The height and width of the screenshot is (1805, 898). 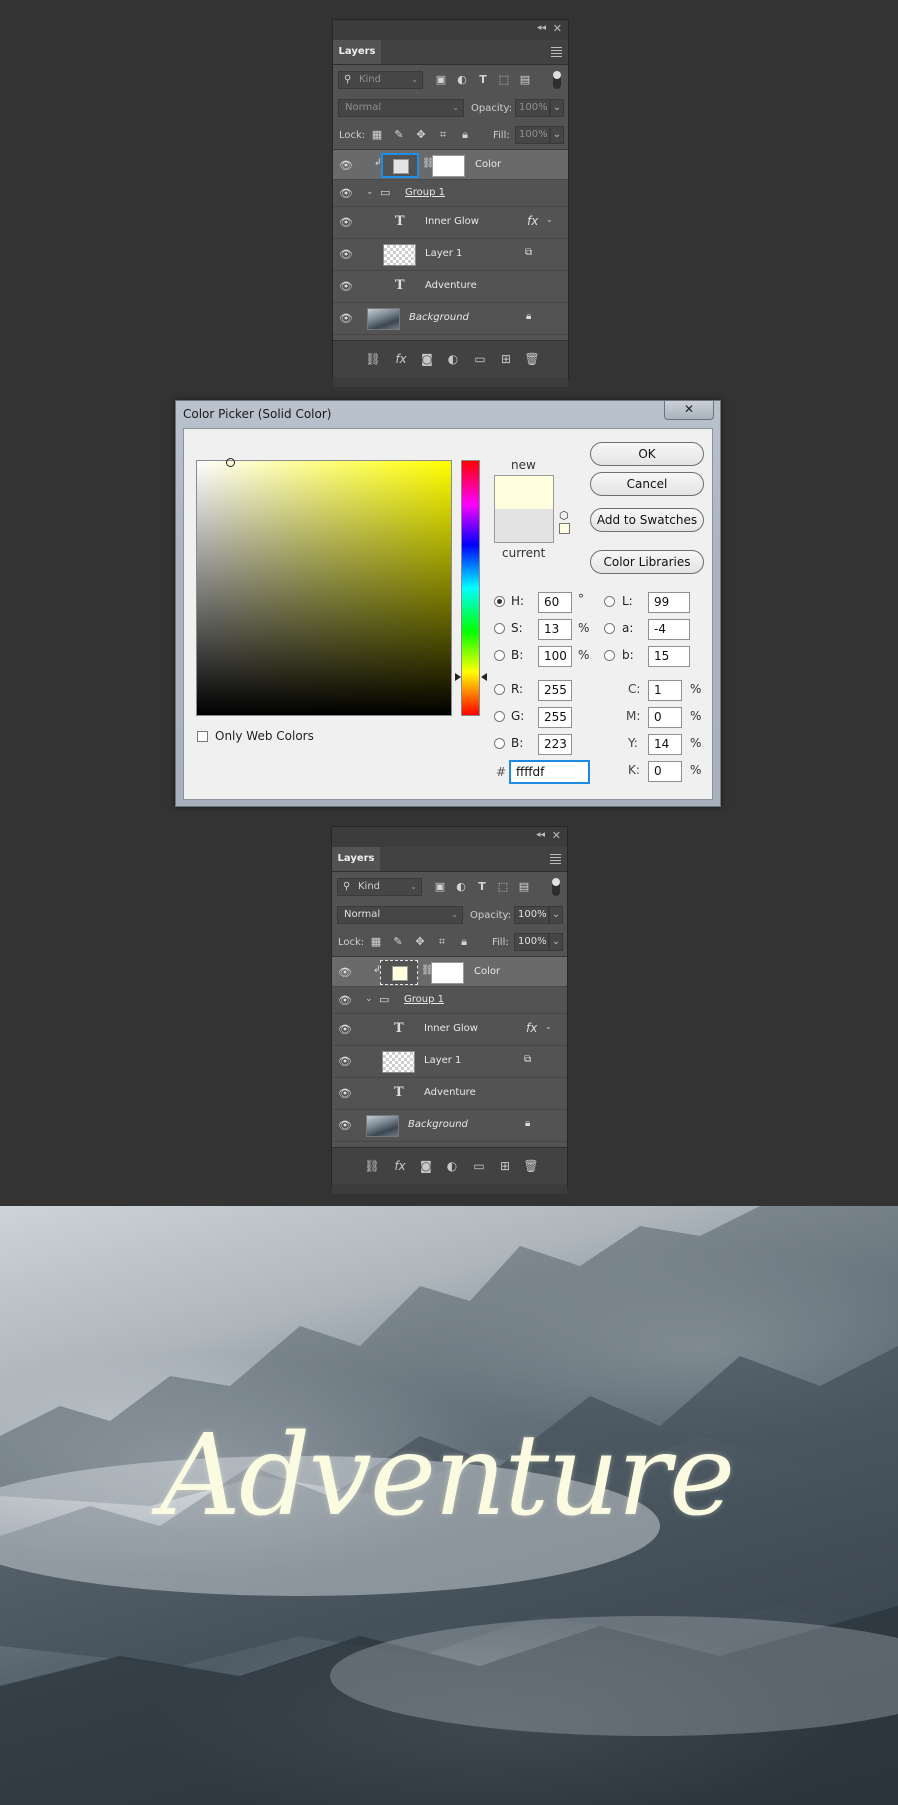 I want to click on lock-artboard-icon: ⌗, so click(x=443, y=135).